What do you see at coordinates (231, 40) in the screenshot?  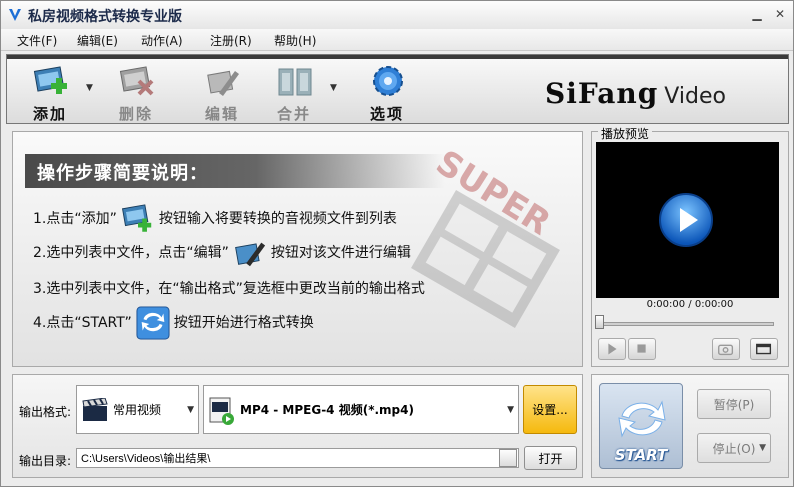 I see `menu-register: 注册(R)` at bounding box center [231, 40].